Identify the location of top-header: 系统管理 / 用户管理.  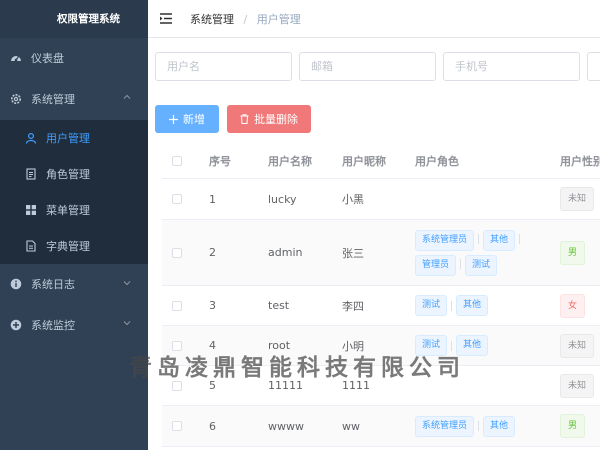
(374, 19).